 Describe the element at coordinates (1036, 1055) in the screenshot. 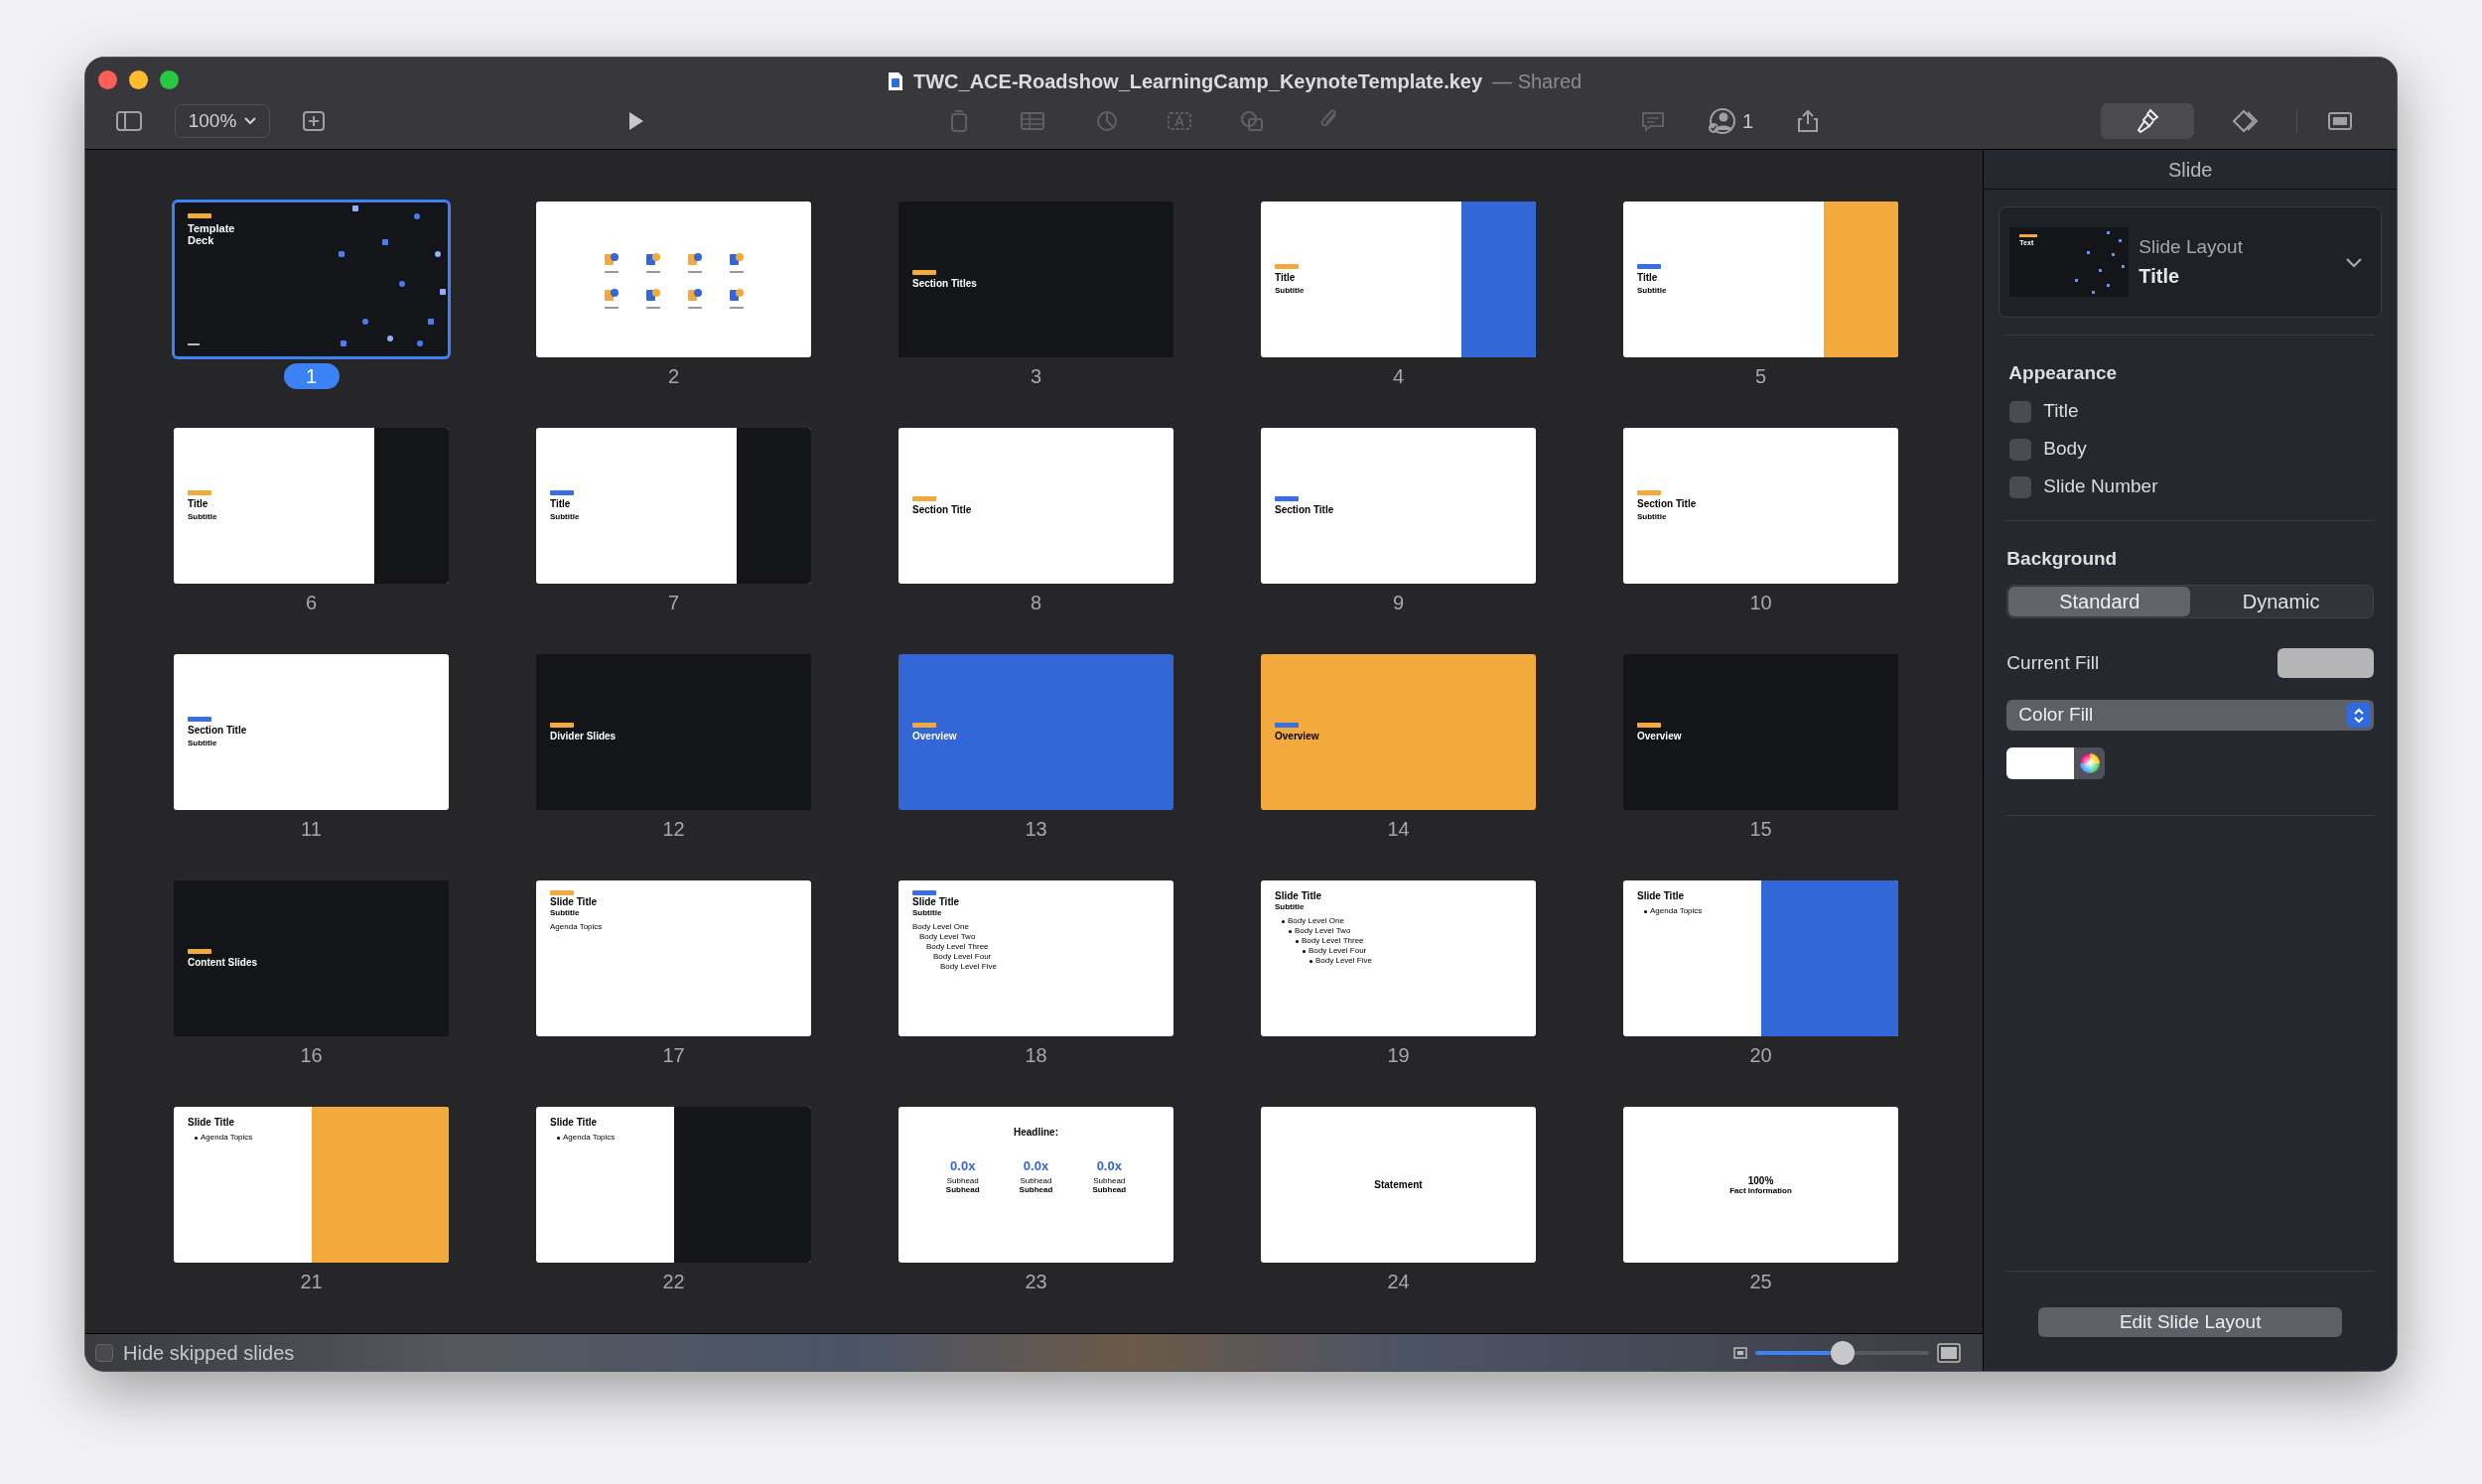

I see `slide-number: 18` at that location.